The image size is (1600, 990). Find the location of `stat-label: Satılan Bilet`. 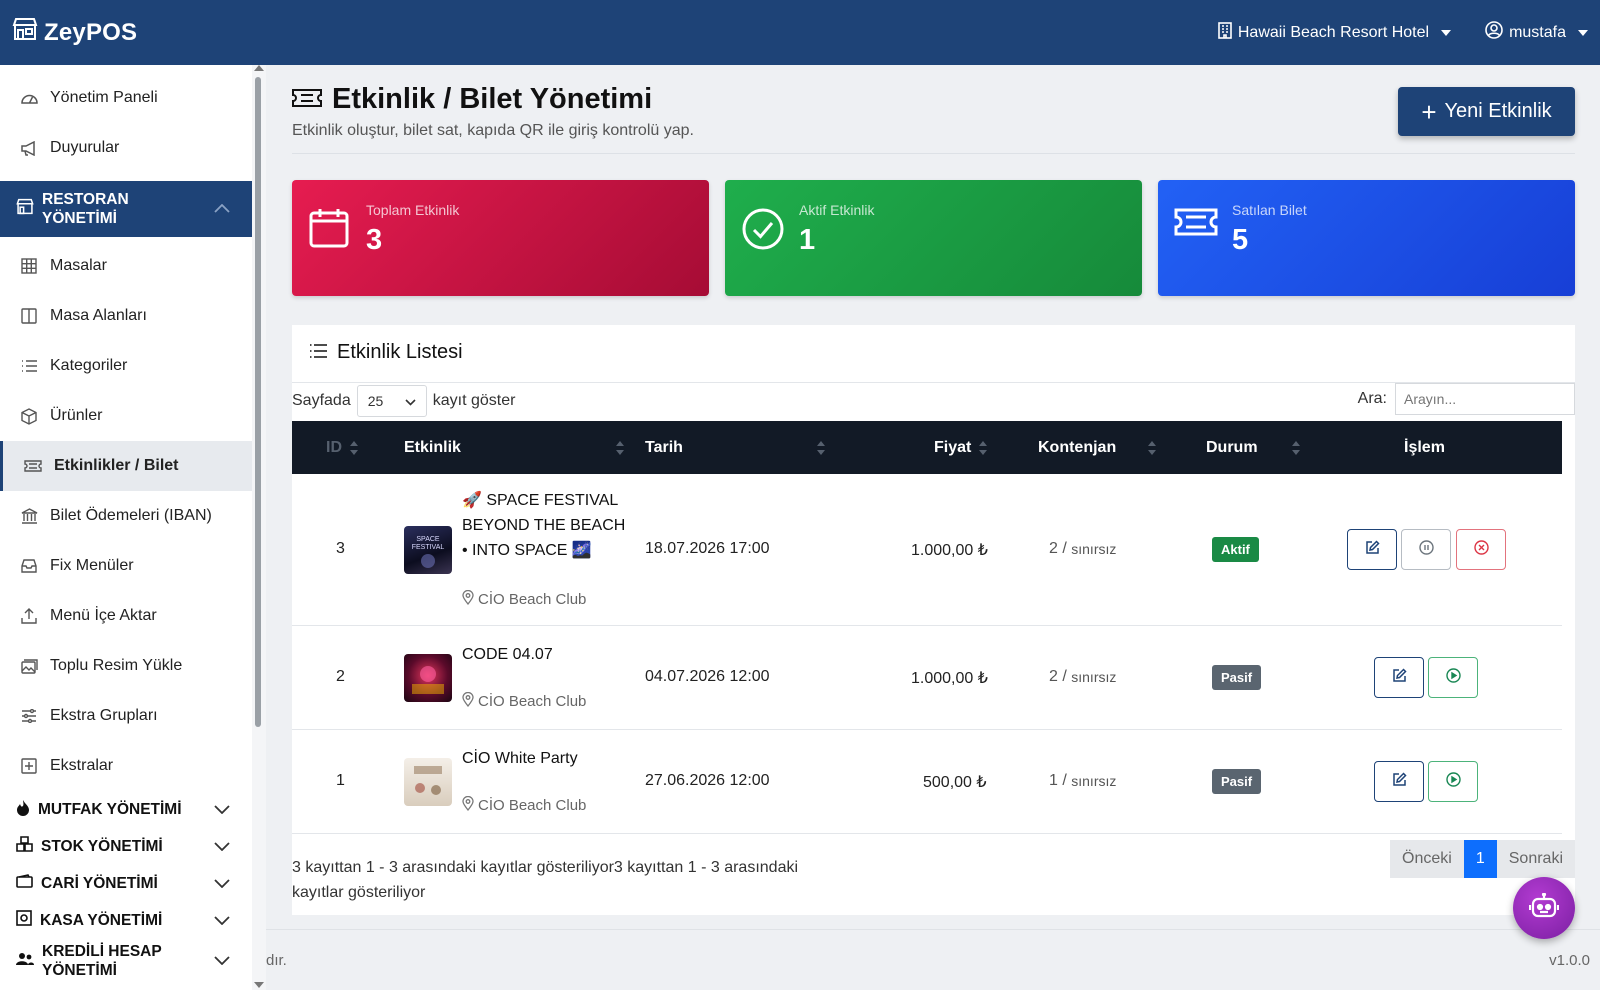

stat-label: Satılan Bilet is located at coordinates (1269, 210).